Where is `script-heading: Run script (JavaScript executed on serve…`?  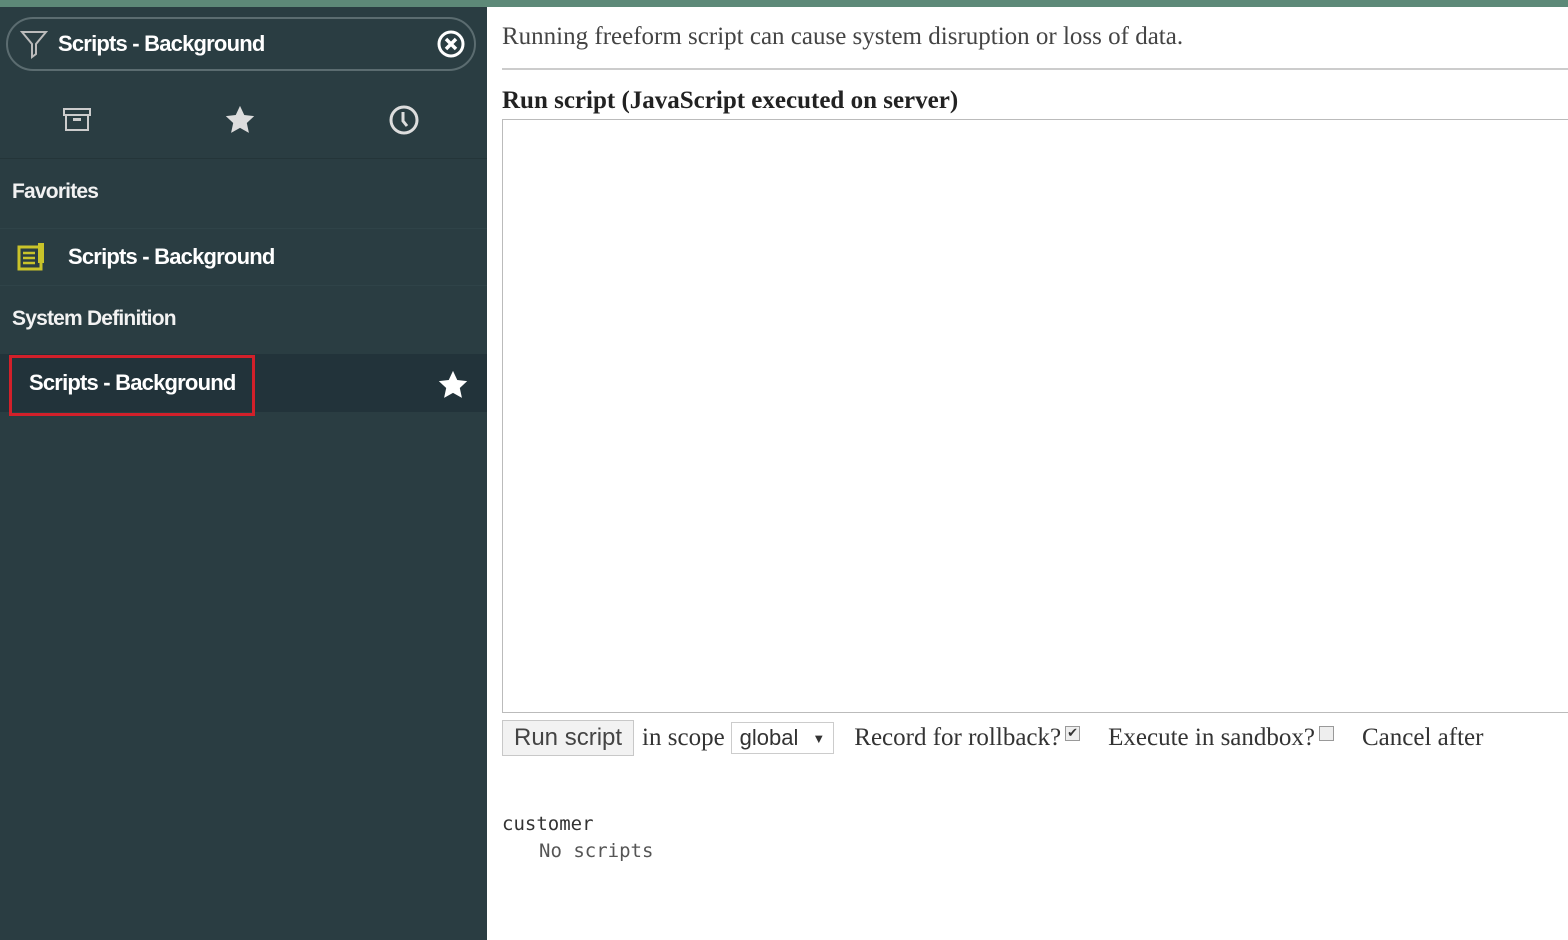 script-heading: Run script (JavaScript executed on serve… is located at coordinates (730, 100).